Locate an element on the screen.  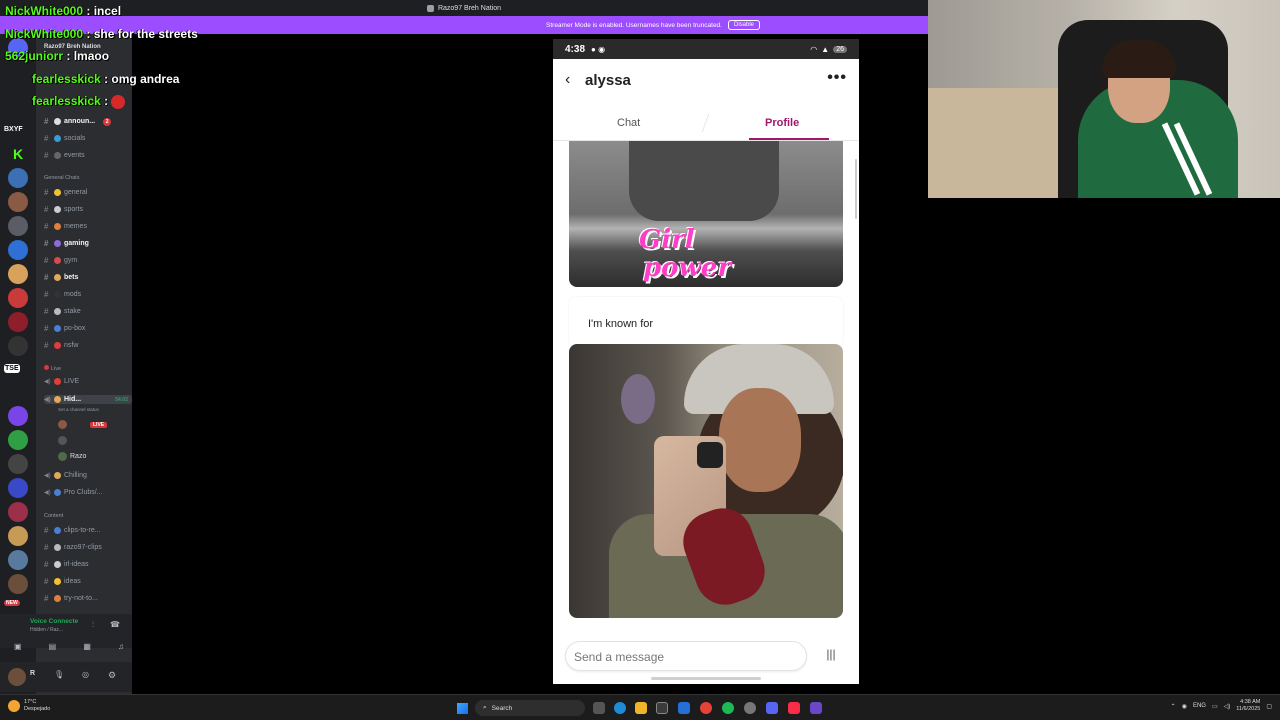
username: R is located at coordinates (32, 673).